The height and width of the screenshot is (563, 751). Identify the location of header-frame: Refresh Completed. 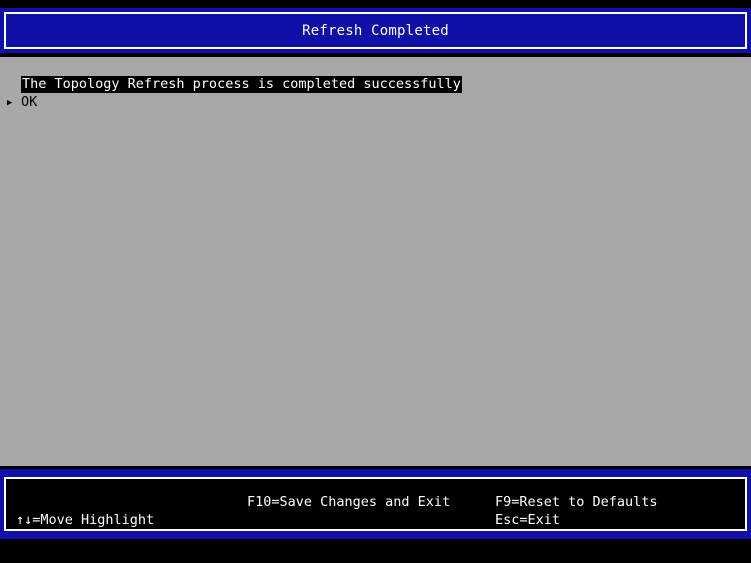
(375, 30).